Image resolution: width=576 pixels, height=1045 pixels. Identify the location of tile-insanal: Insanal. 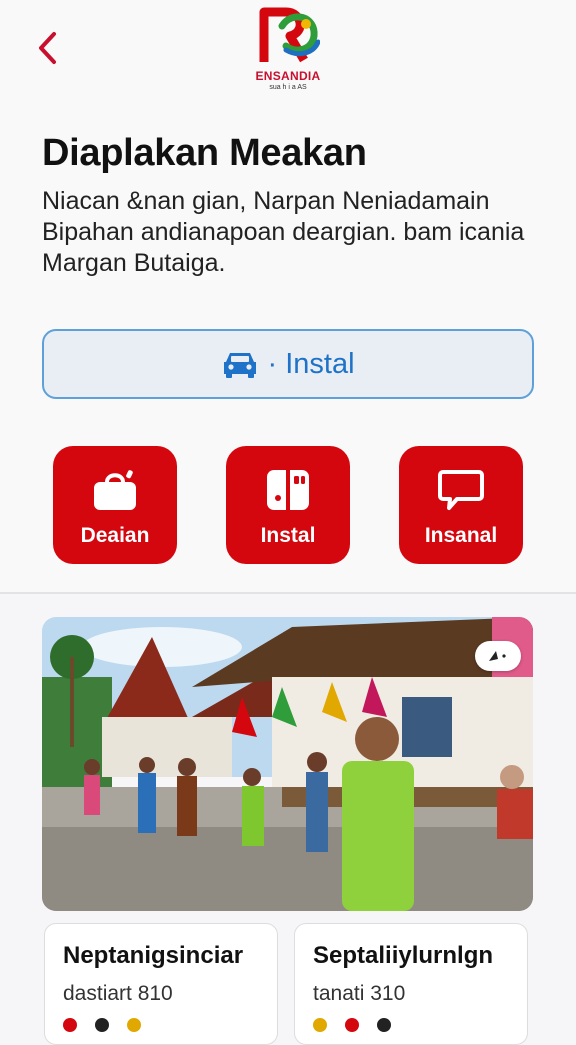
(461, 505).